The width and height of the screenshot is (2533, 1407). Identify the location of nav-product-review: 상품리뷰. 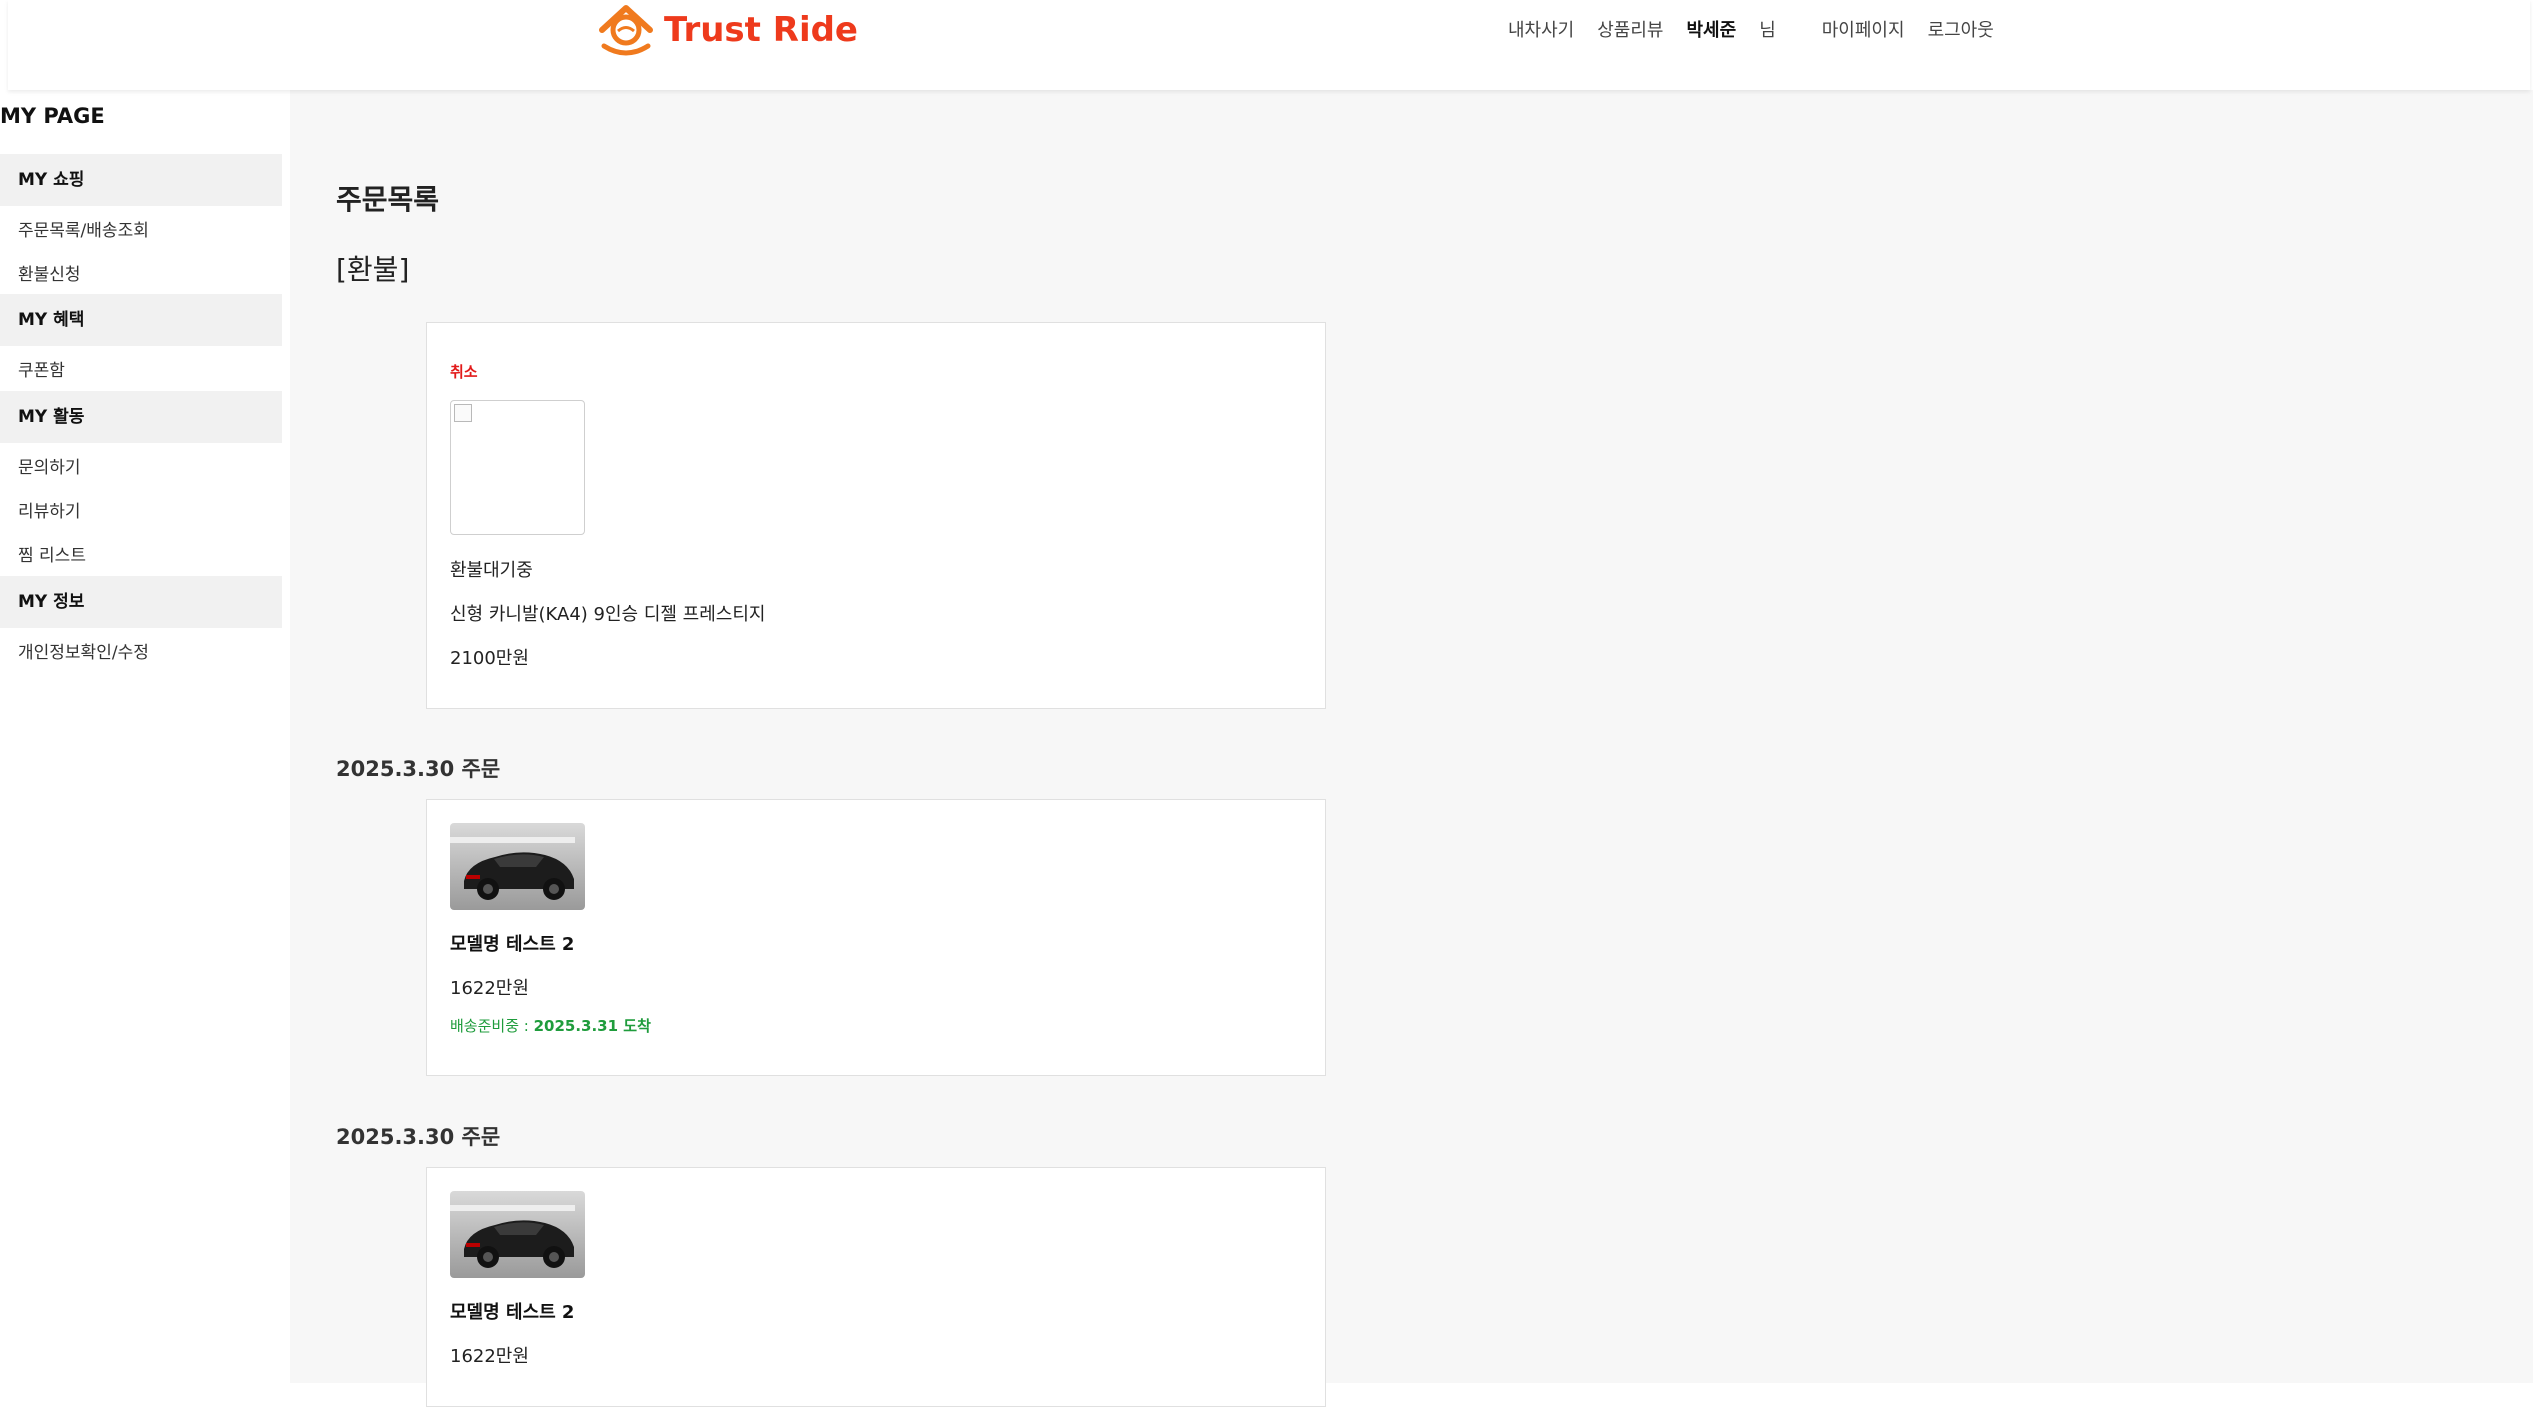
(1630, 31).